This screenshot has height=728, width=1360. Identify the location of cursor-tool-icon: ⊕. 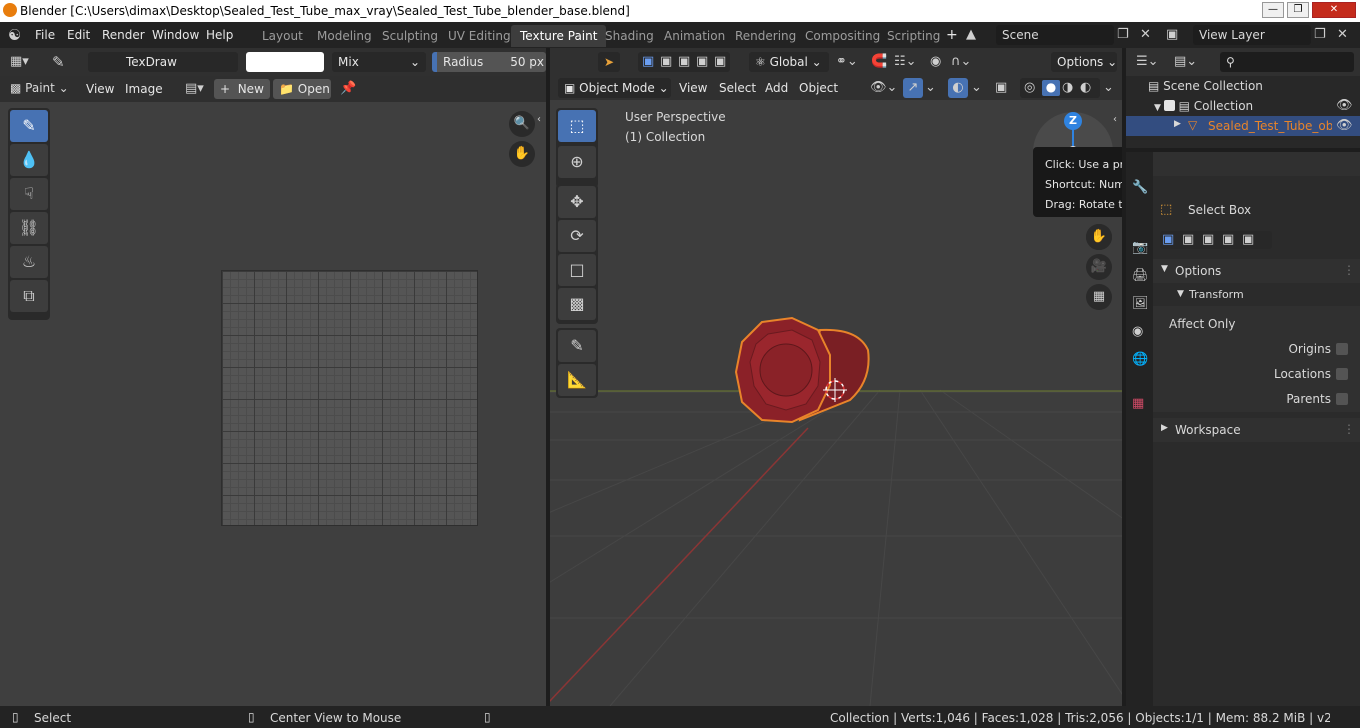
(577, 162).